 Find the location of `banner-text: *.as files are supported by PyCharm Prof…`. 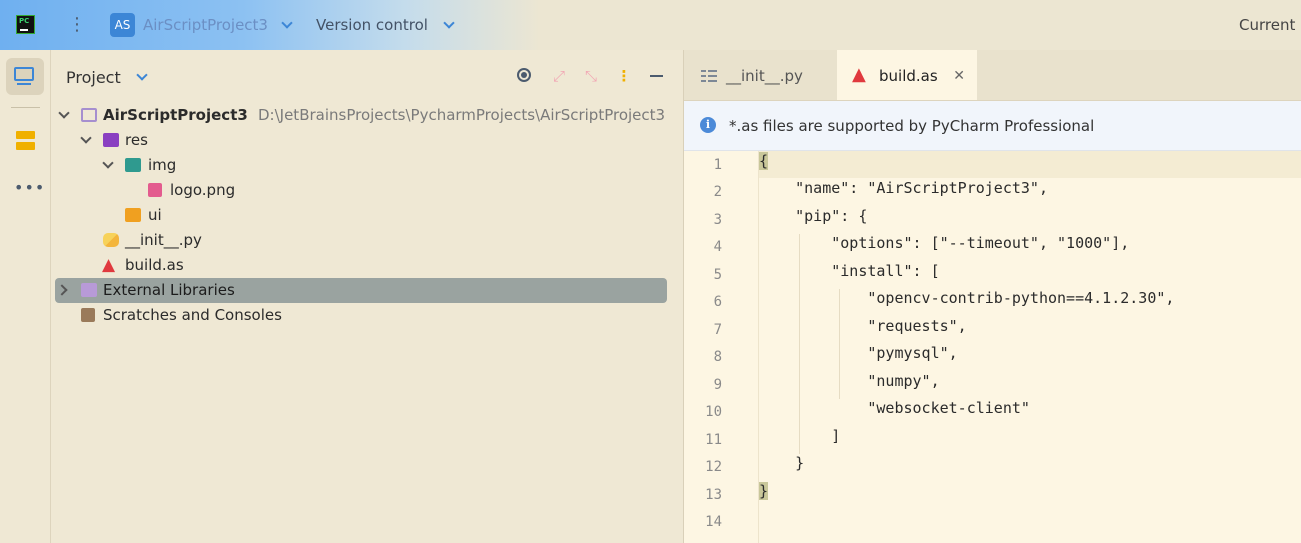

banner-text: *.as files are supported by PyCharm Prof… is located at coordinates (912, 126).